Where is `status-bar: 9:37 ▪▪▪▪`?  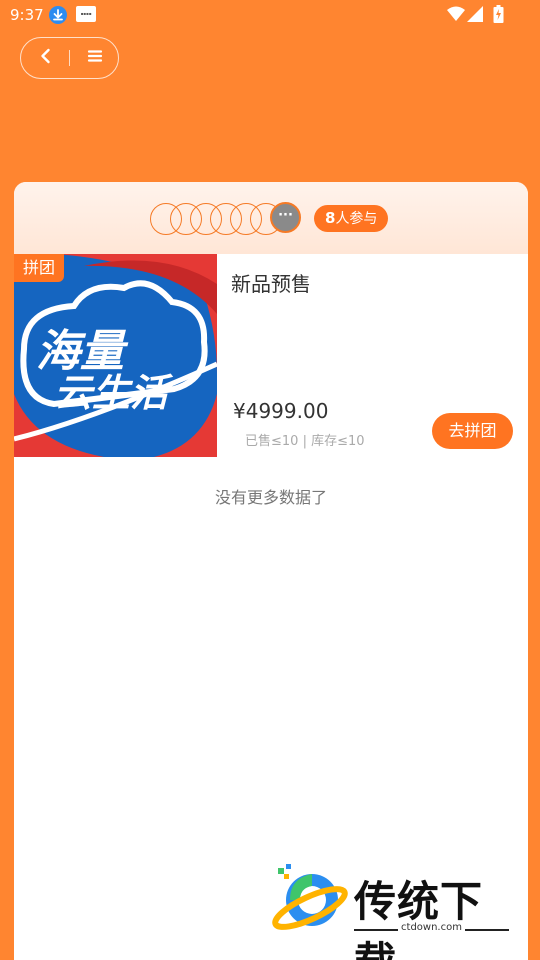
status-bar: 9:37 ▪▪▪▪ is located at coordinates (270, 15).